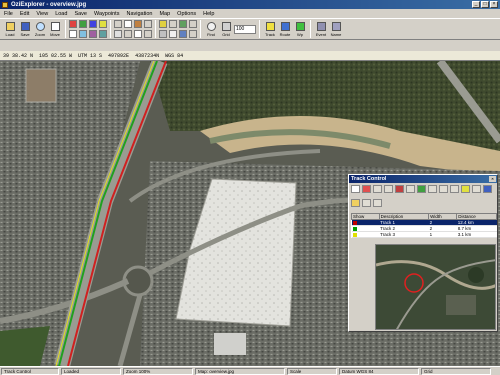 The width and height of the screenshot is (500, 375). Describe the element at coordinates (73, 34) in the screenshot. I see `blank-icon` at that location.